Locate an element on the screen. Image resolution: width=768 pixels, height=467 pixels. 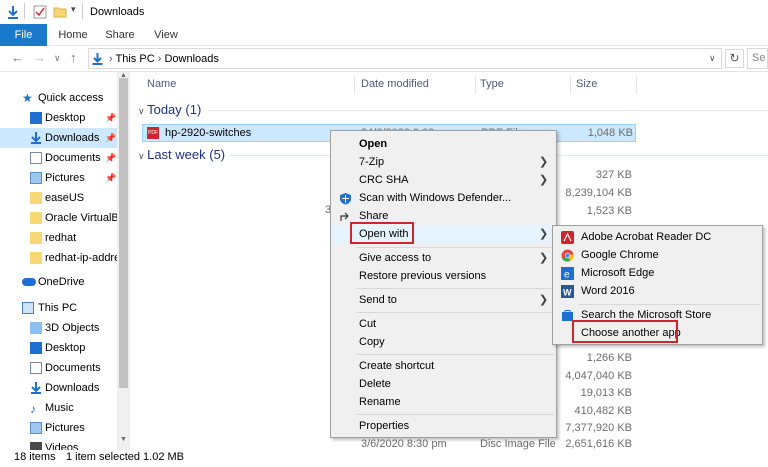
menu-item-give-access: Give access to ❯ is located at coordinates (443, 258).